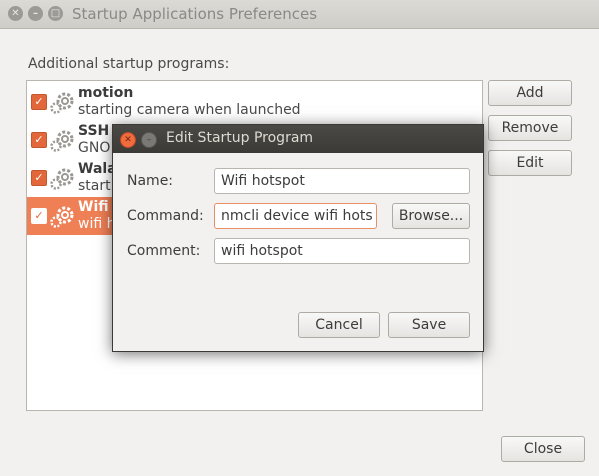 The height and width of the screenshot is (476, 599). Describe the element at coordinates (530, 128) in the screenshot. I see `remove-button: Remove` at that location.